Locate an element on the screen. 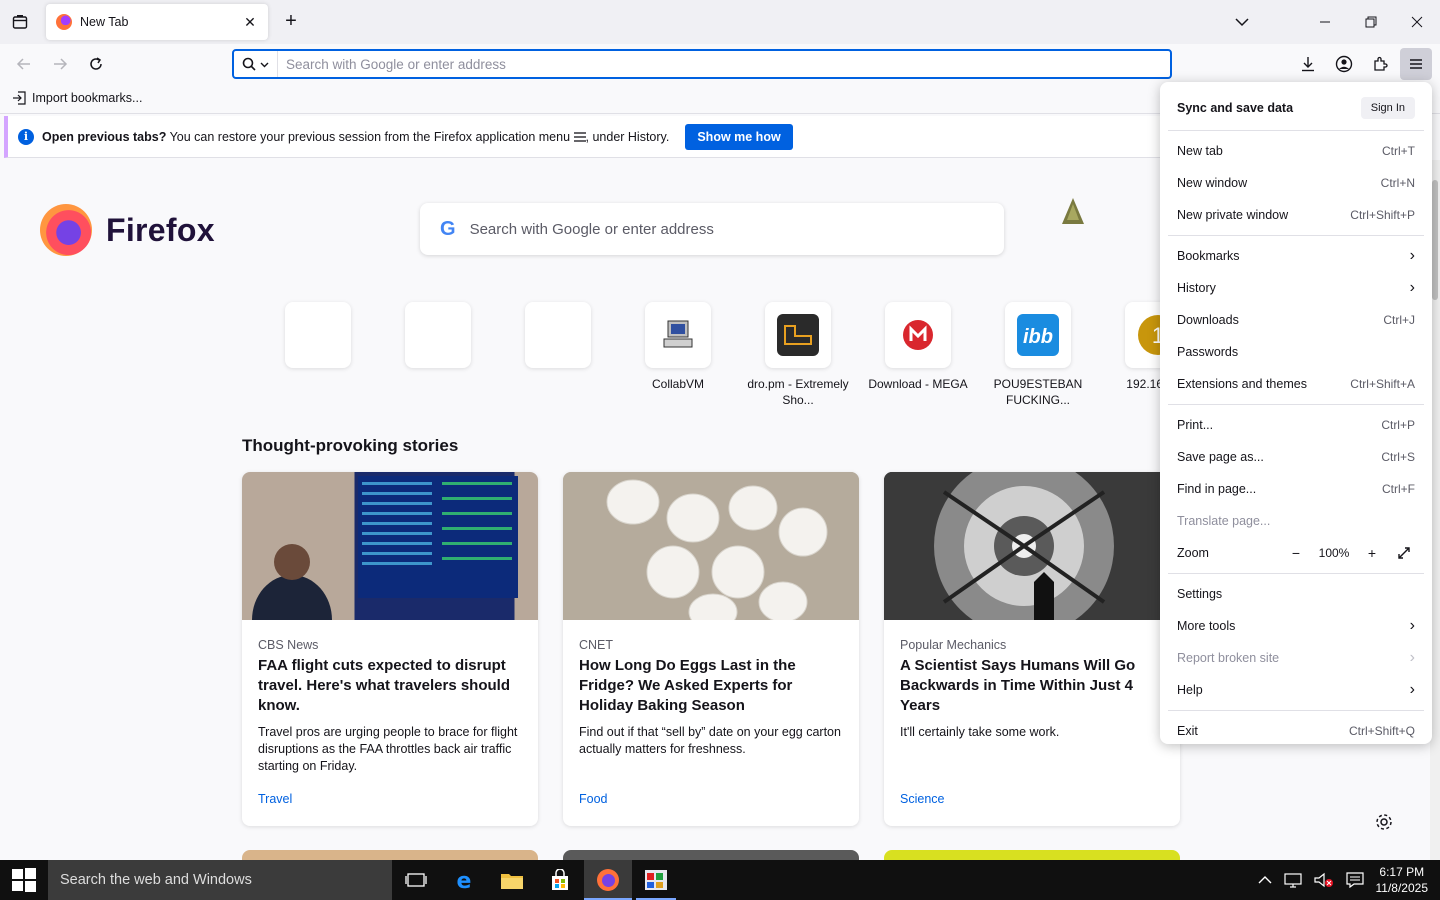 The height and width of the screenshot is (900, 1440). new-tab-button: + is located at coordinates (291, 22).